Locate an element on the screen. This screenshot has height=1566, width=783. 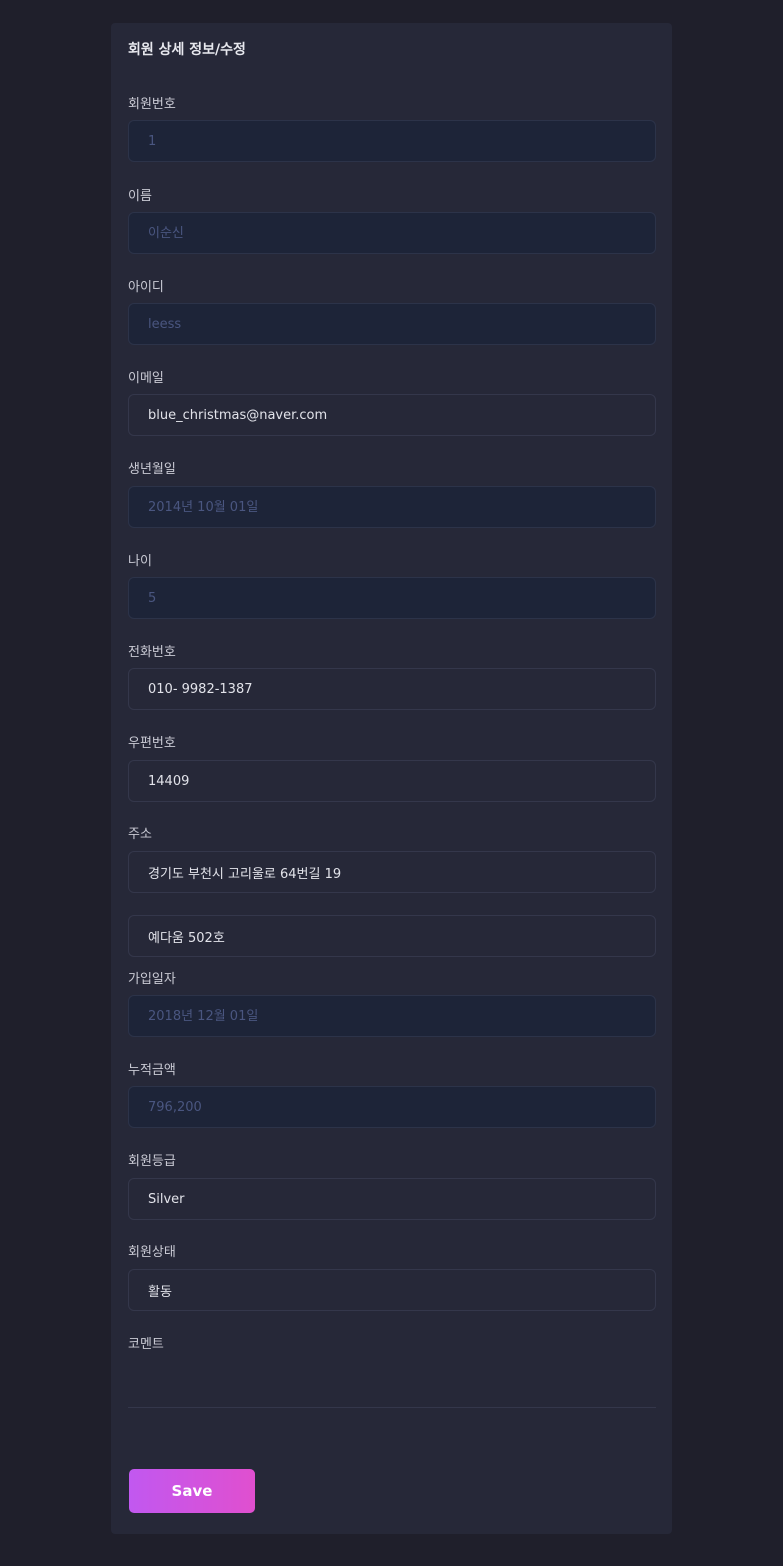
grade-field is located at coordinates (392, 1199).